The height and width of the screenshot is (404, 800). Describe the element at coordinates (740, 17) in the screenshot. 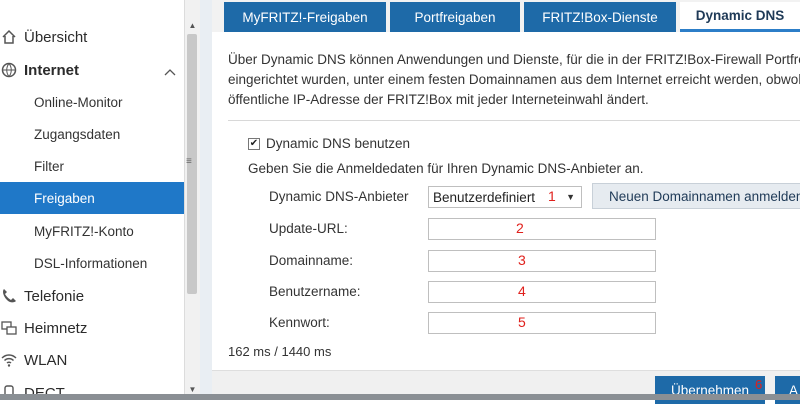

I see `tab-dynamic-dns: Dynamic DNS` at that location.